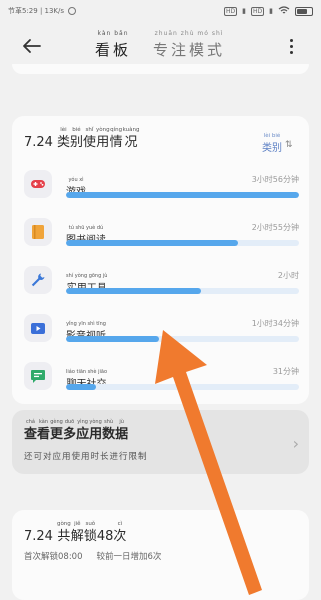 The image size is (321, 600). I want to click on category-link: lèi bié 类别 ⇅, so click(277, 144).